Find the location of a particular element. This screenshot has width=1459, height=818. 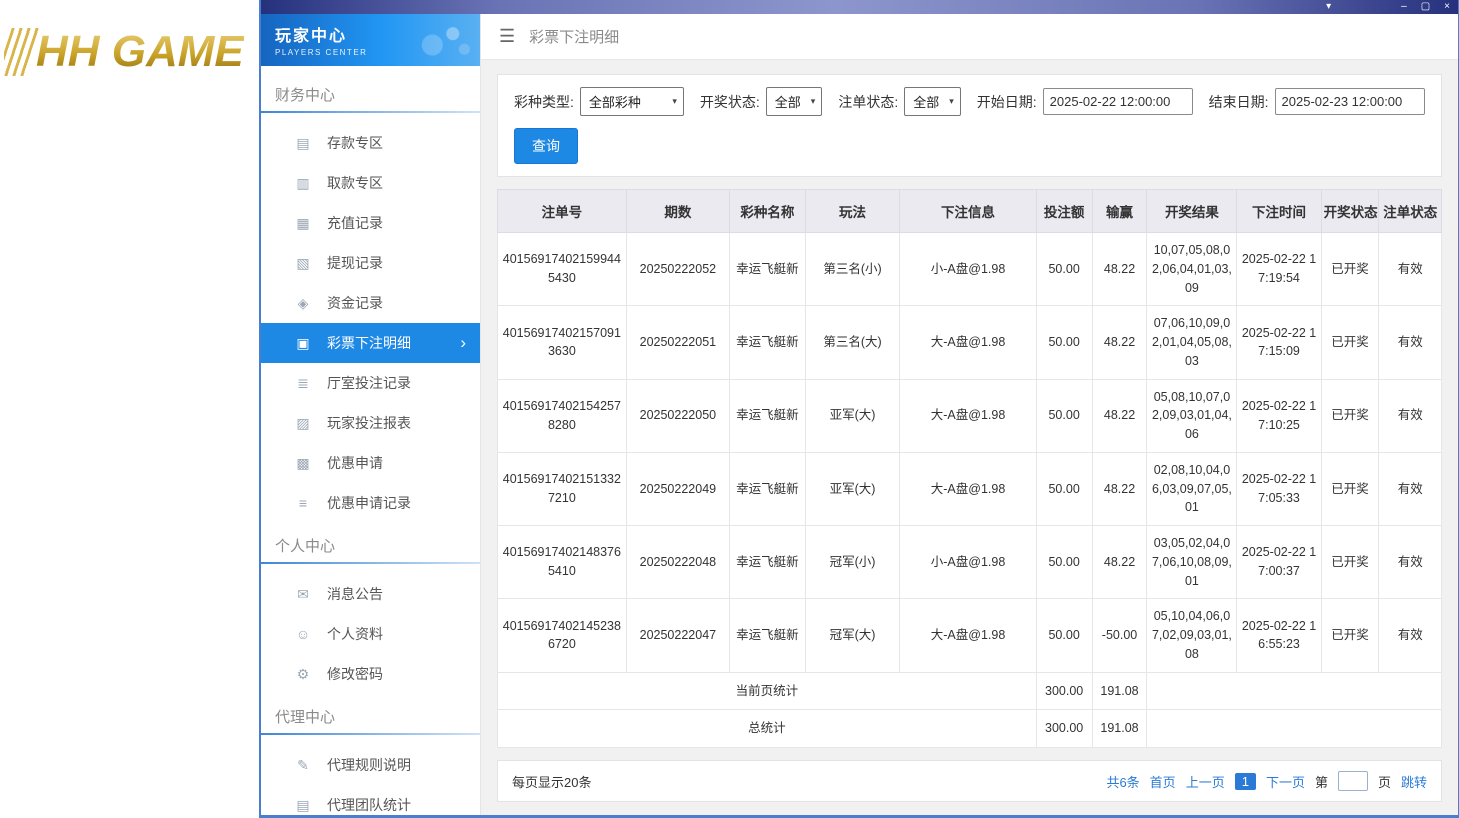

first-page-link: 首页 is located at coordinates (1163, 781).